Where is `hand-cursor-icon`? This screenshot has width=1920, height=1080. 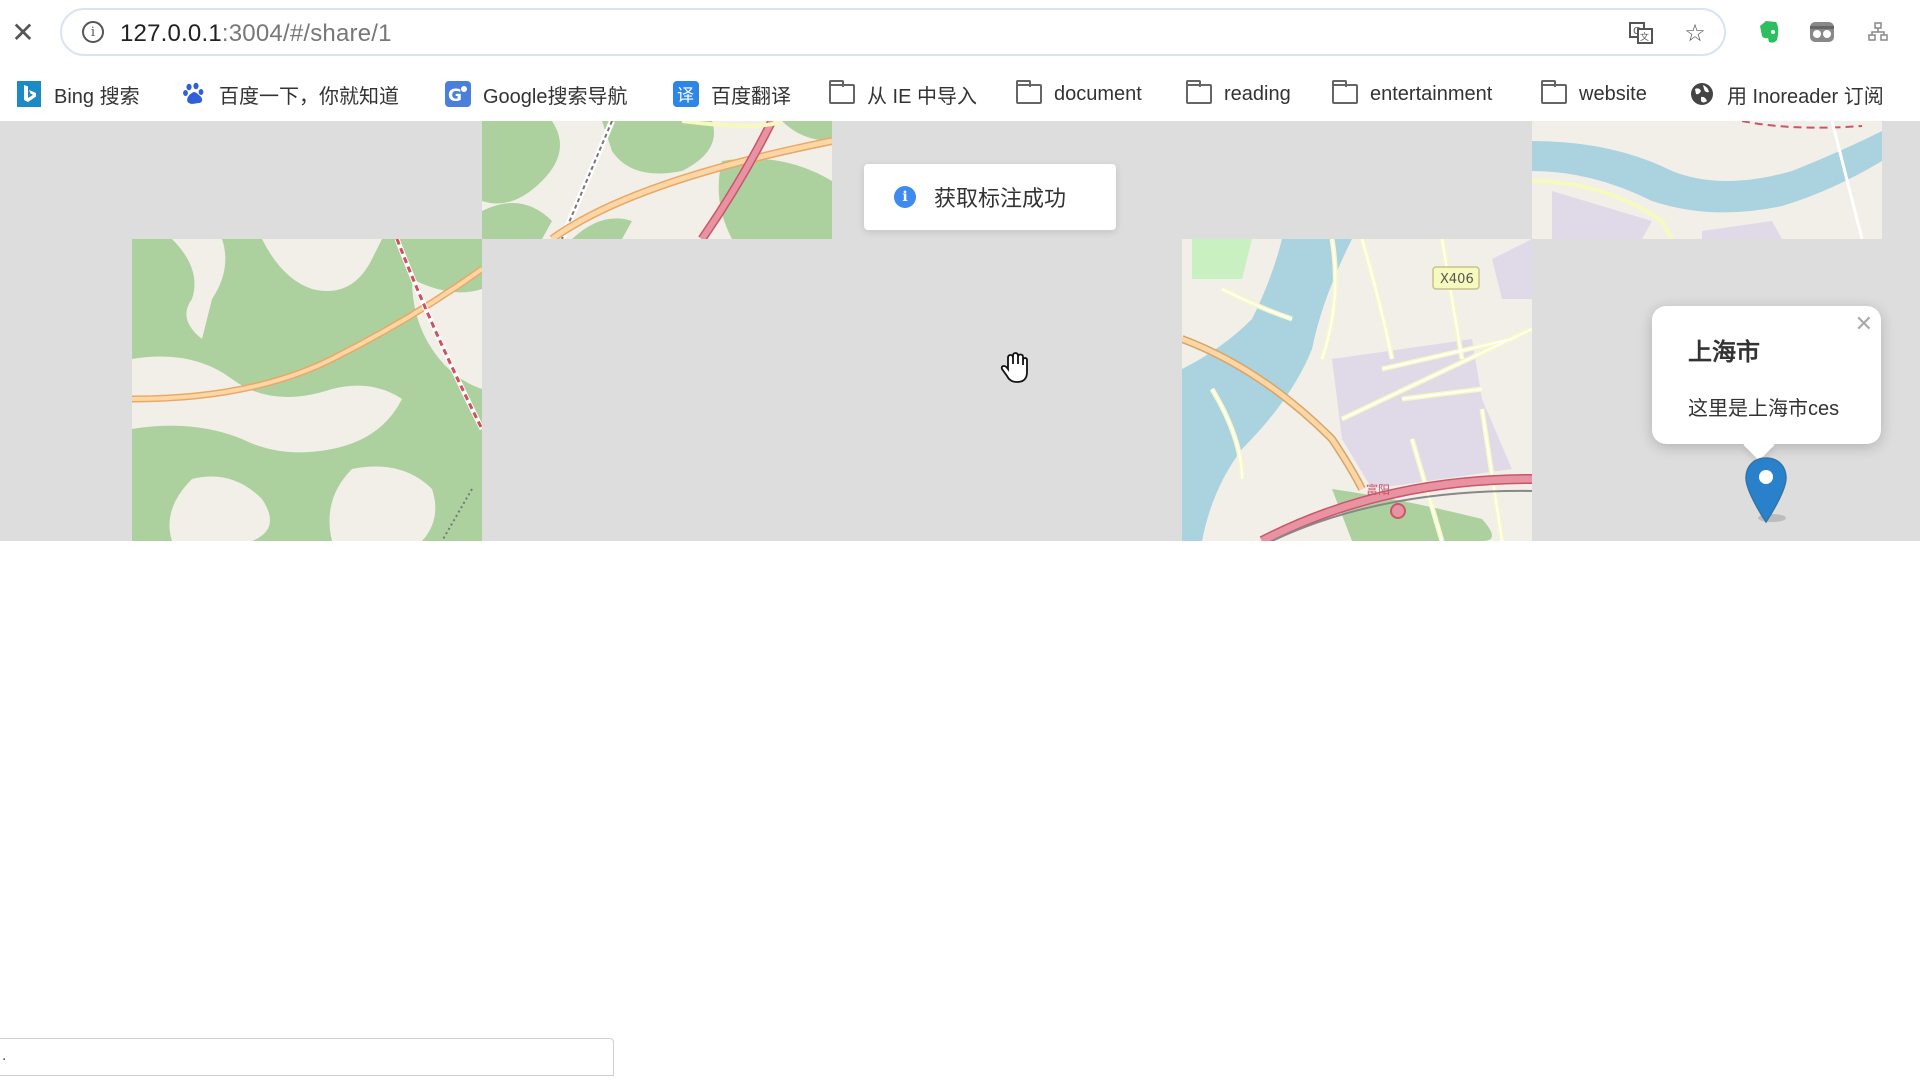 hand-cursor-icon is located at coordinates (1015, 370).